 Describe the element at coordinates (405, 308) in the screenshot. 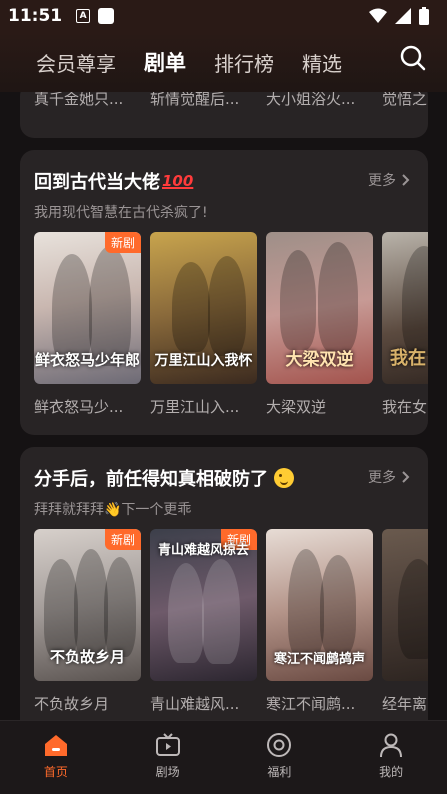

I see `drama-poster: 我在` at that location.